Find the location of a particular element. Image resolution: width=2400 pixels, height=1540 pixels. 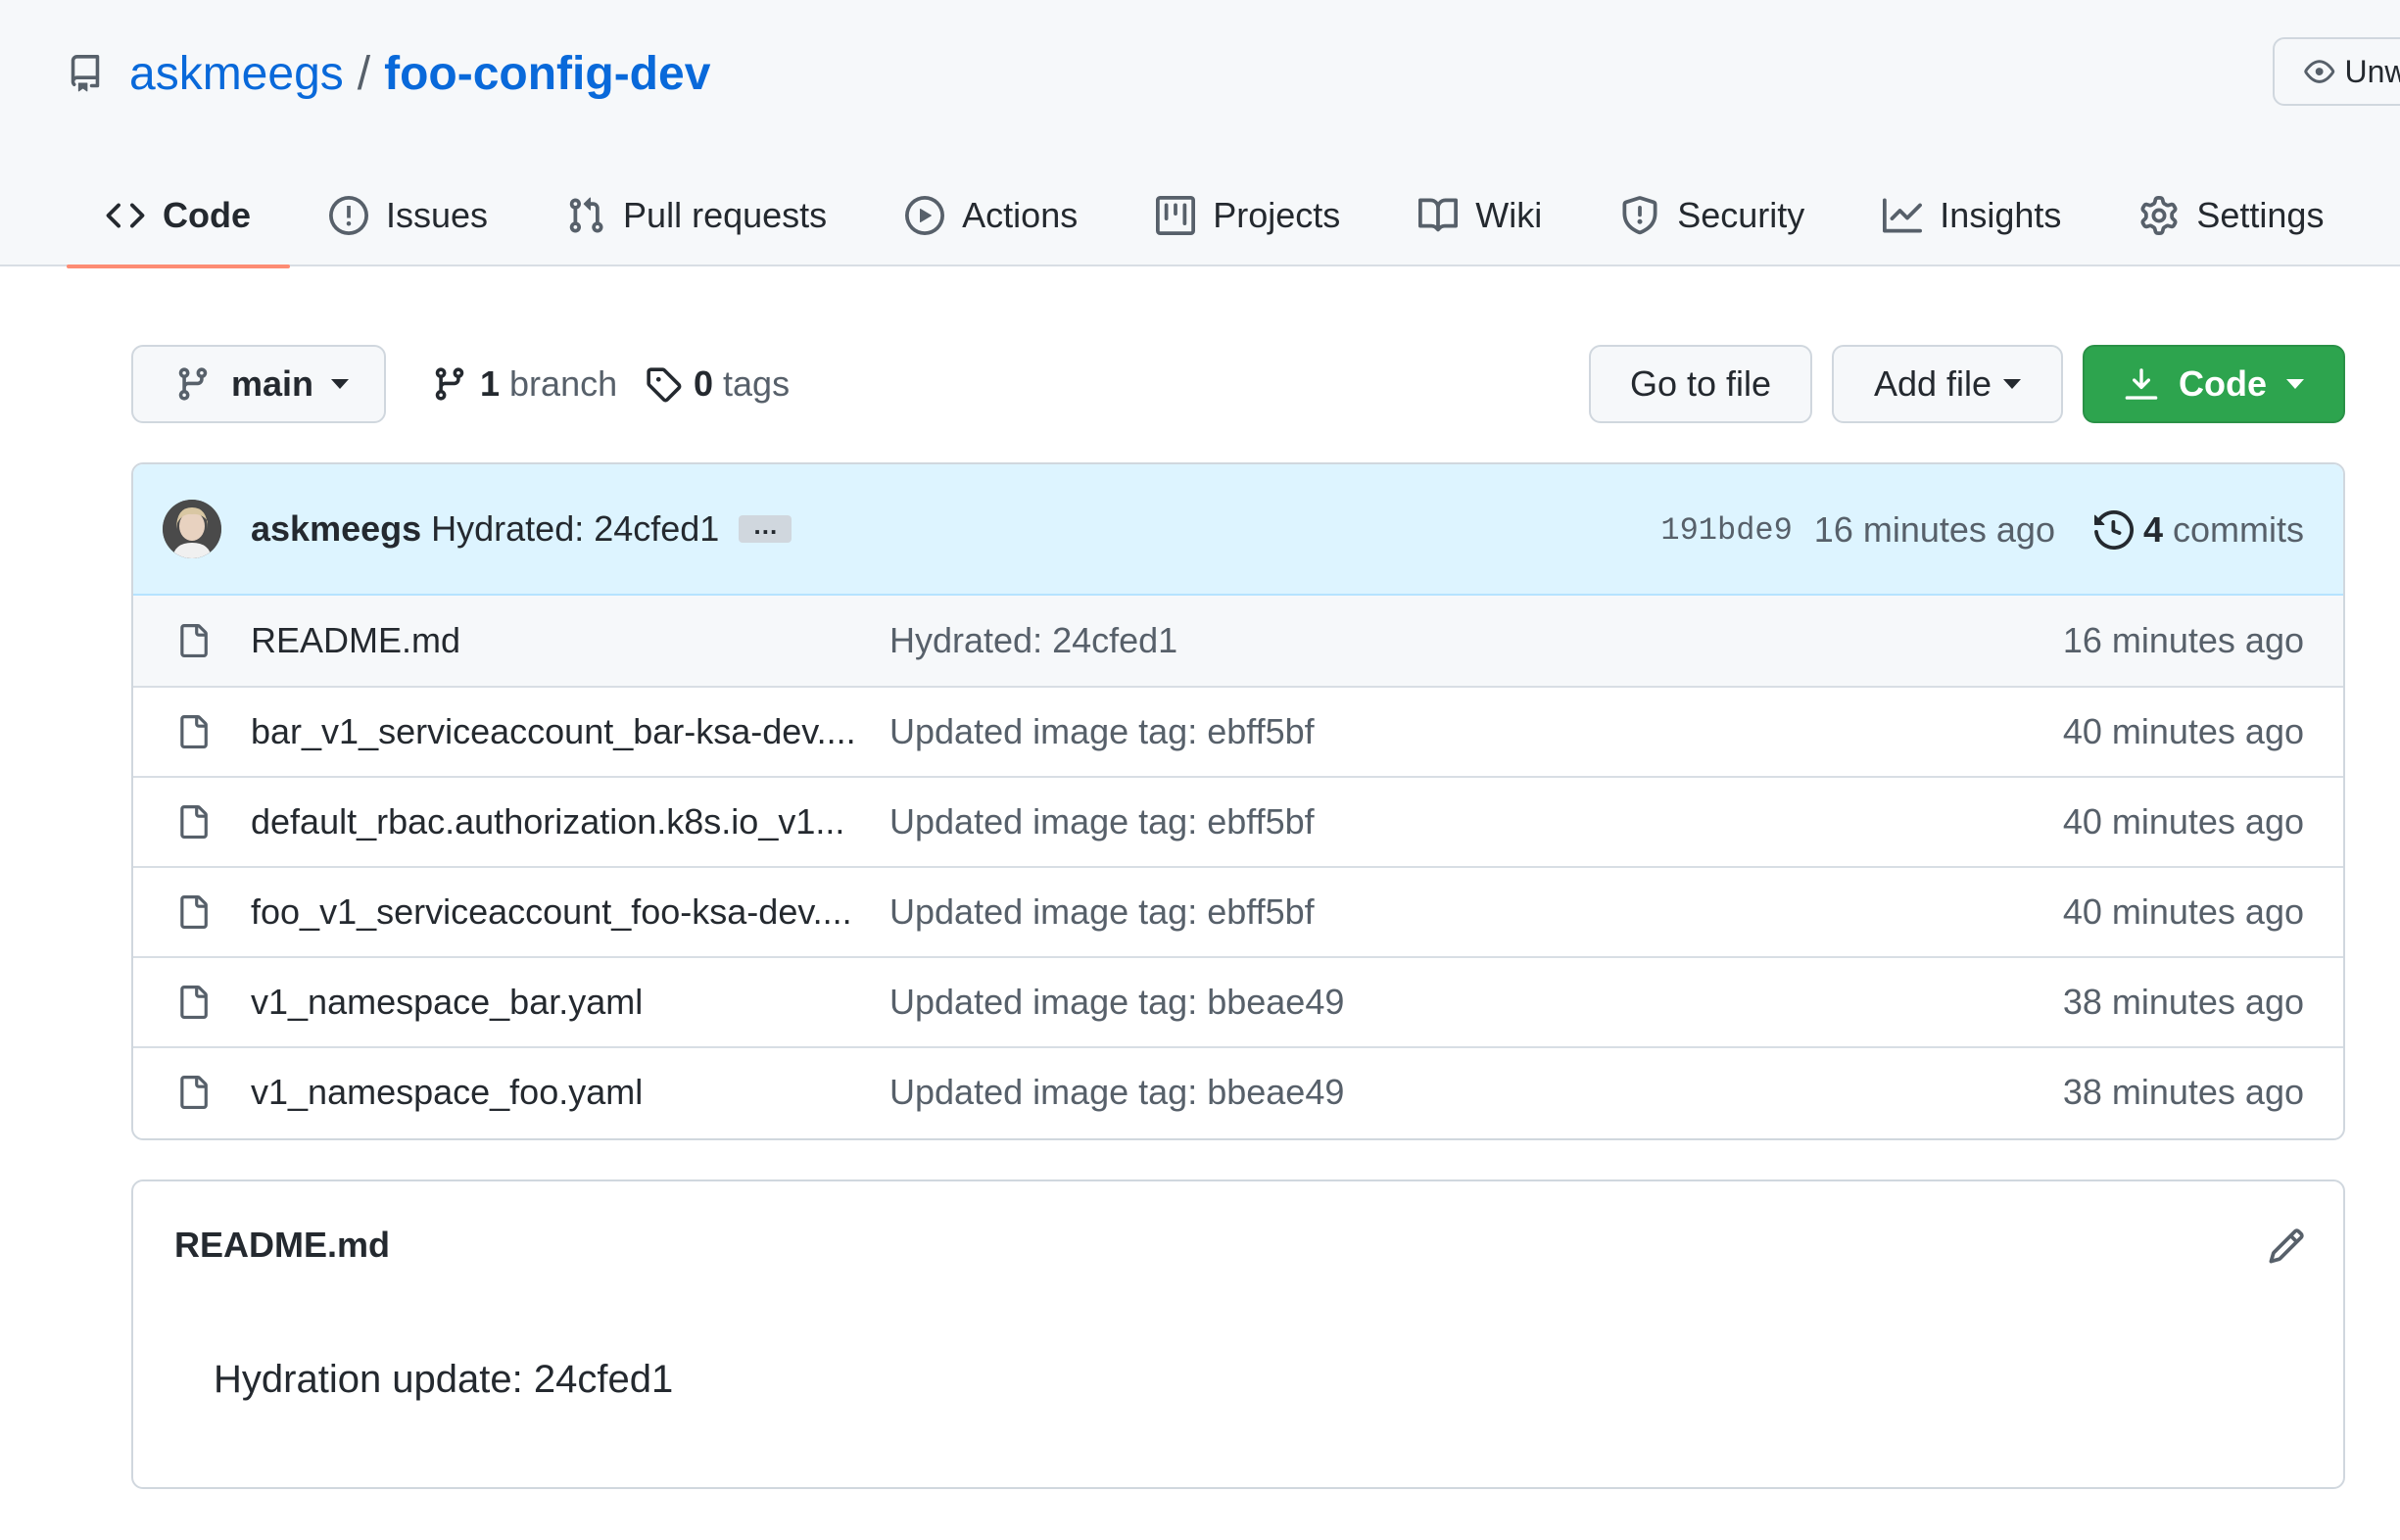

tag-count: 0 is located at coordinates (704, 383).